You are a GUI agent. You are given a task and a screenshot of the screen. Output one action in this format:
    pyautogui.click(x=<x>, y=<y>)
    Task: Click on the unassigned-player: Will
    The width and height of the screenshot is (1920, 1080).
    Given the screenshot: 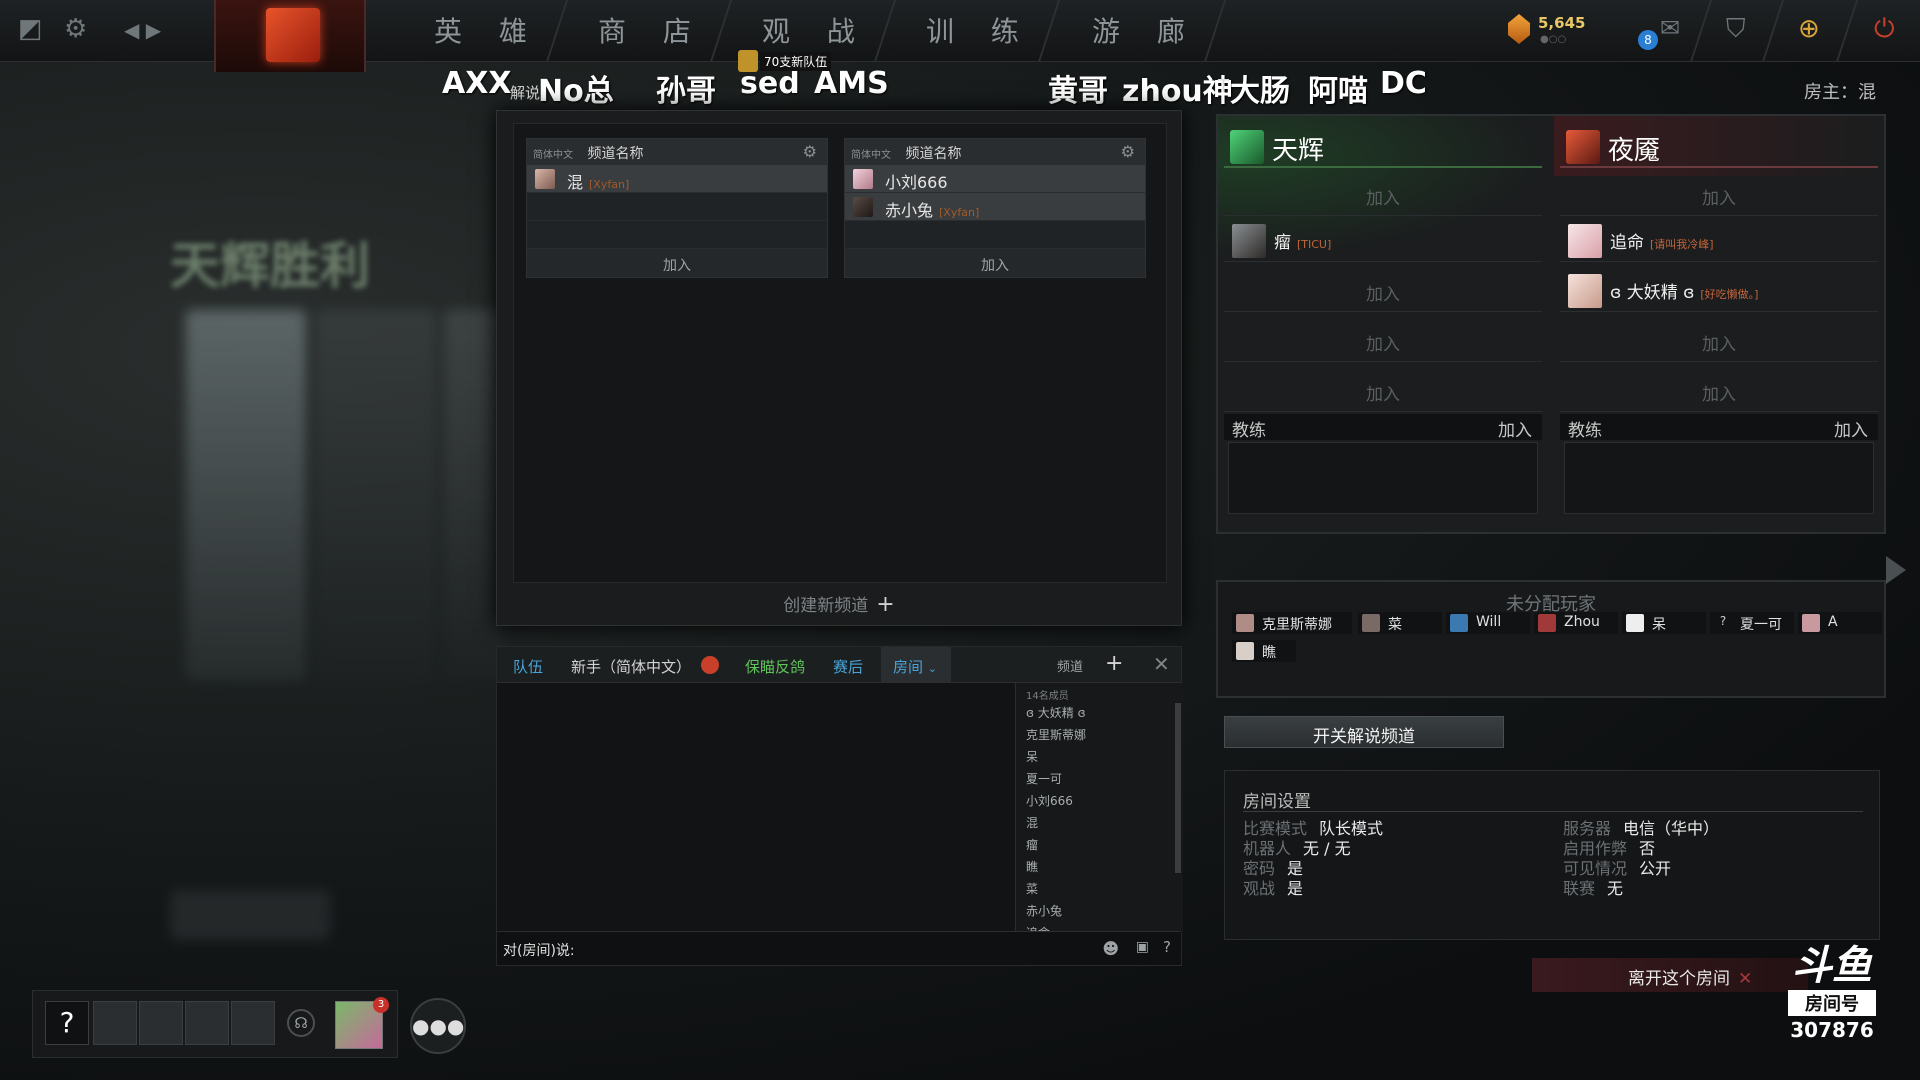 What is the action you would take?
    pyautogui.click(x=1488, y=623)
    